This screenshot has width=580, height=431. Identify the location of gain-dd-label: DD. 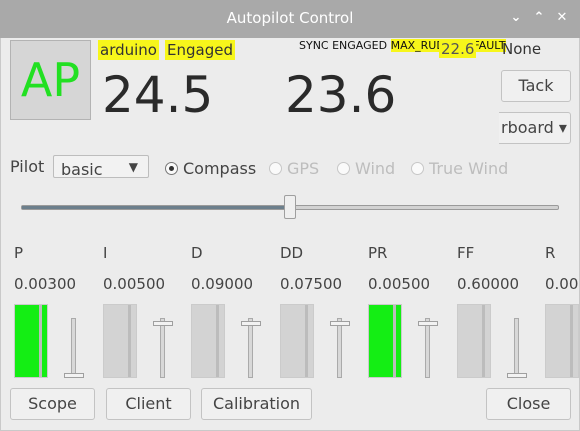
(292, 253).